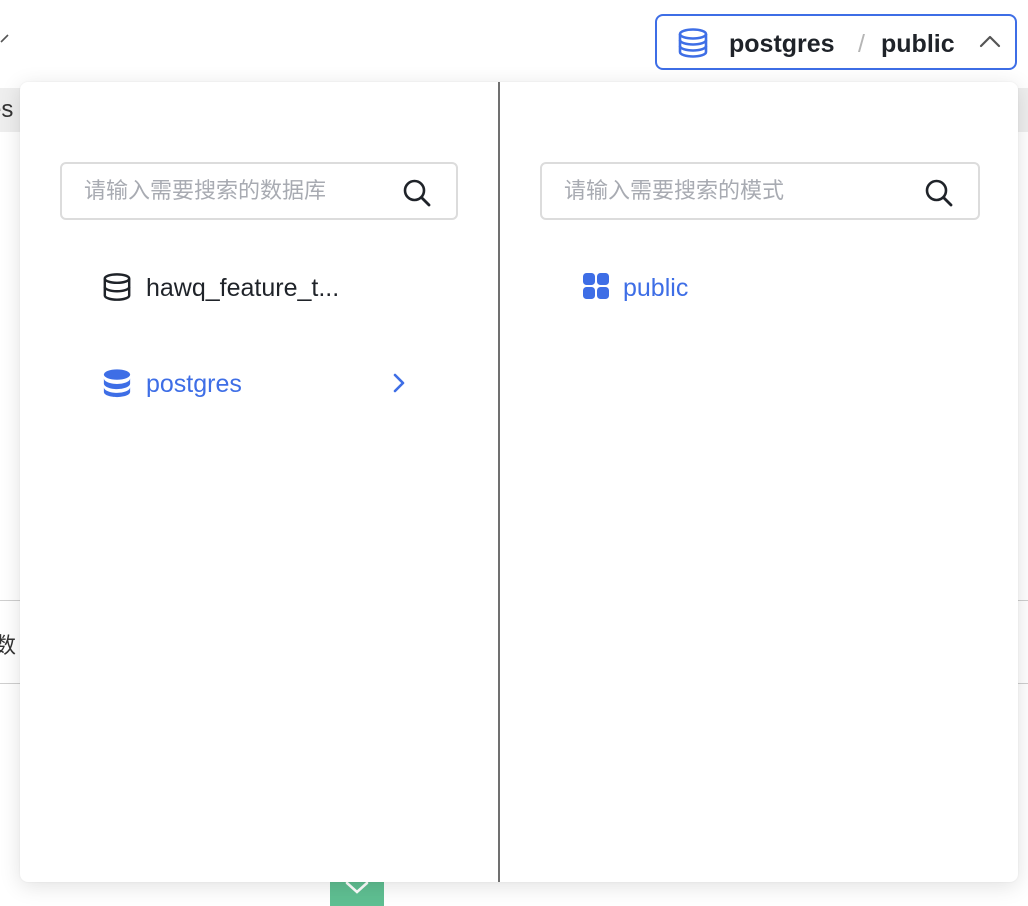 The width and height of the screenshot is (1028, 906). I want to click on schema-item-label: public, so click(656, 288).